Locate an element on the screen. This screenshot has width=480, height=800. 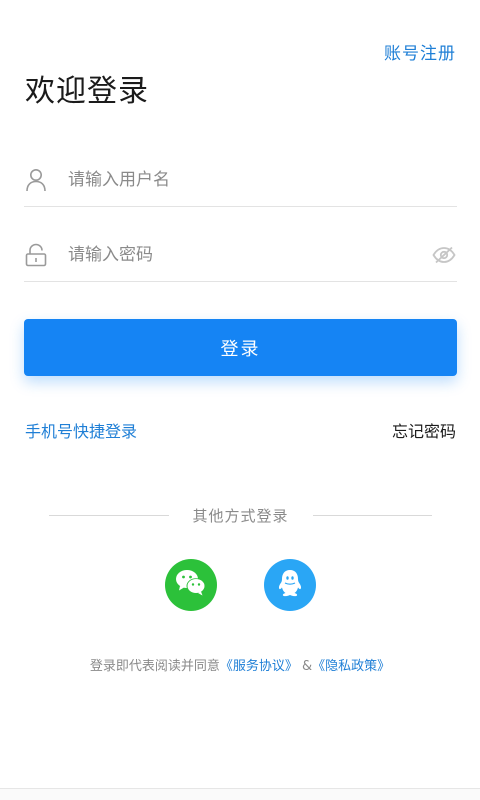
password-field is located at coordinates (240, 255).